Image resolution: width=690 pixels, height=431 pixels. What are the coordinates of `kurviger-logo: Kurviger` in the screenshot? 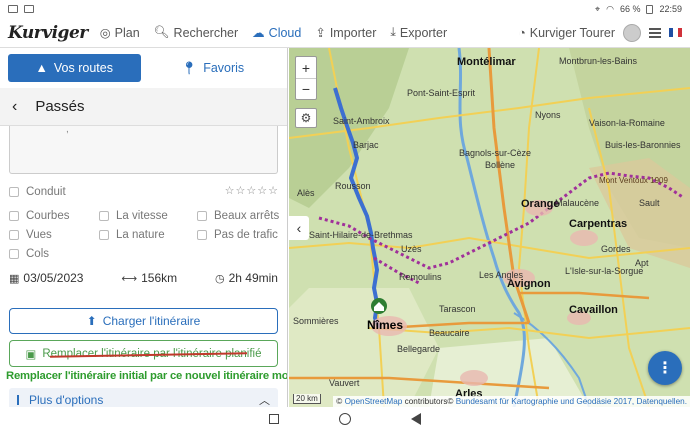 It's located at (48, 33).